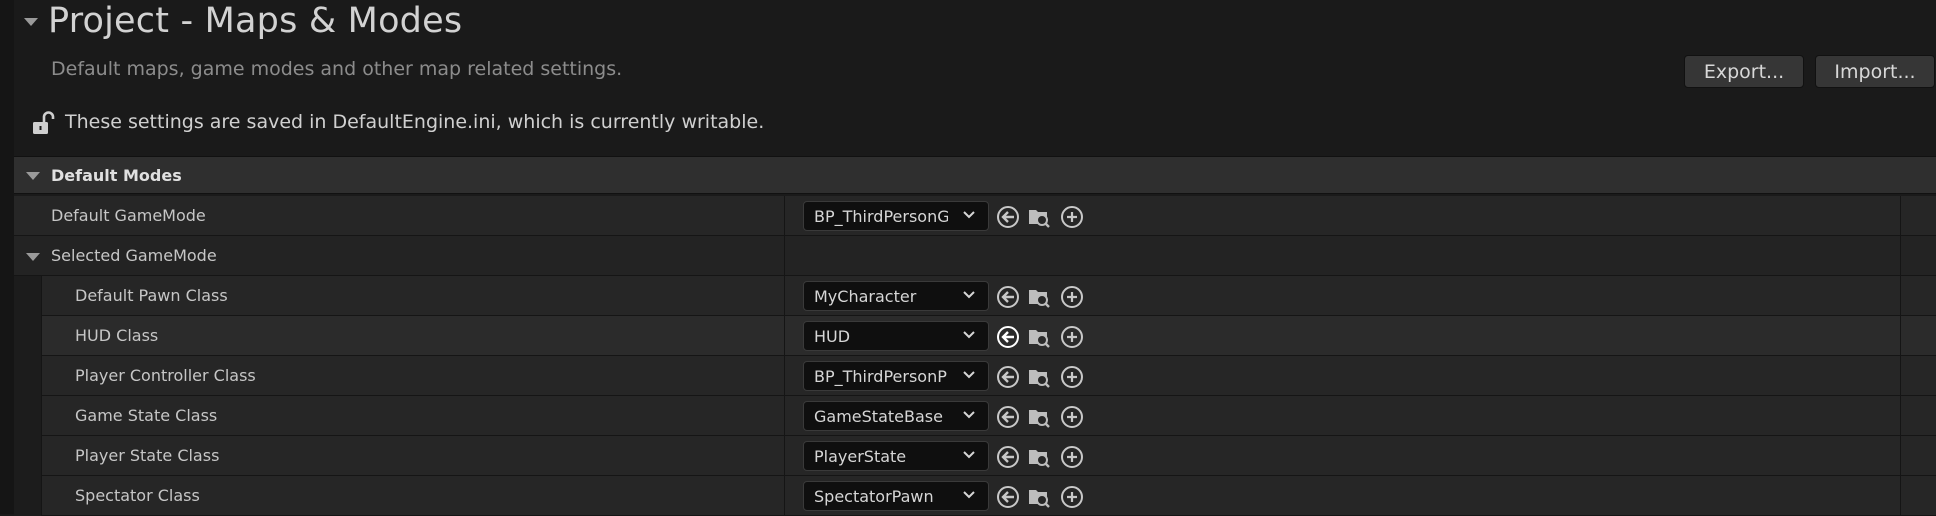  I want to click on property-row-player-state-class: Player State Class PlayerState, so click(975, 456).